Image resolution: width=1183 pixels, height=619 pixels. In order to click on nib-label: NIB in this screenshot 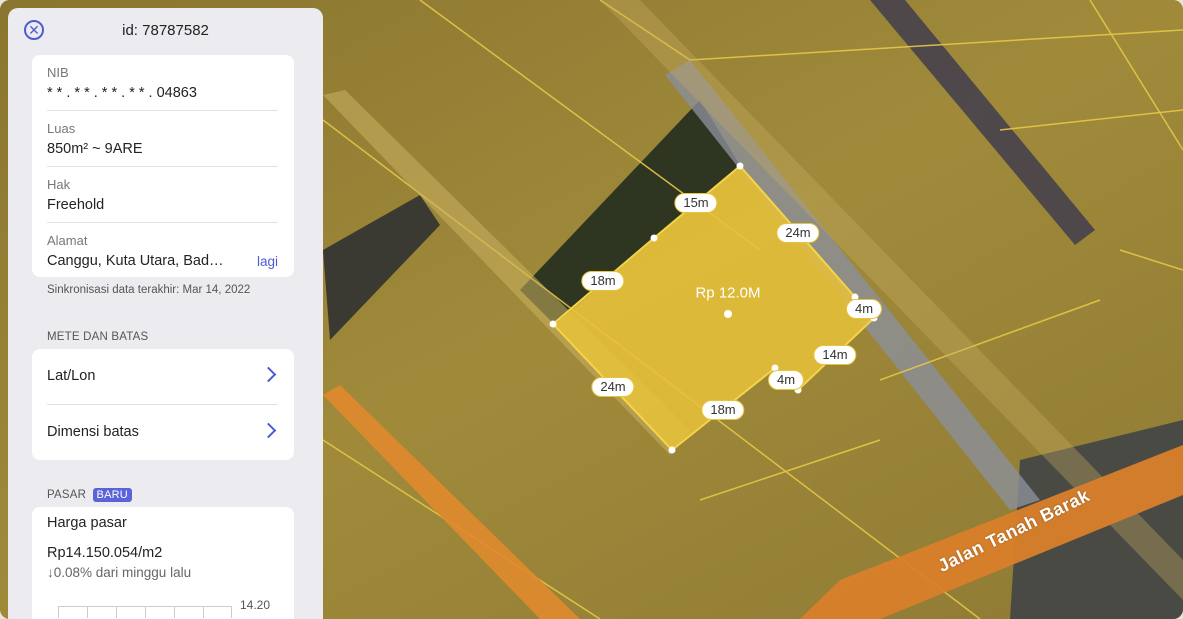, I will do `click(58, 72)`.